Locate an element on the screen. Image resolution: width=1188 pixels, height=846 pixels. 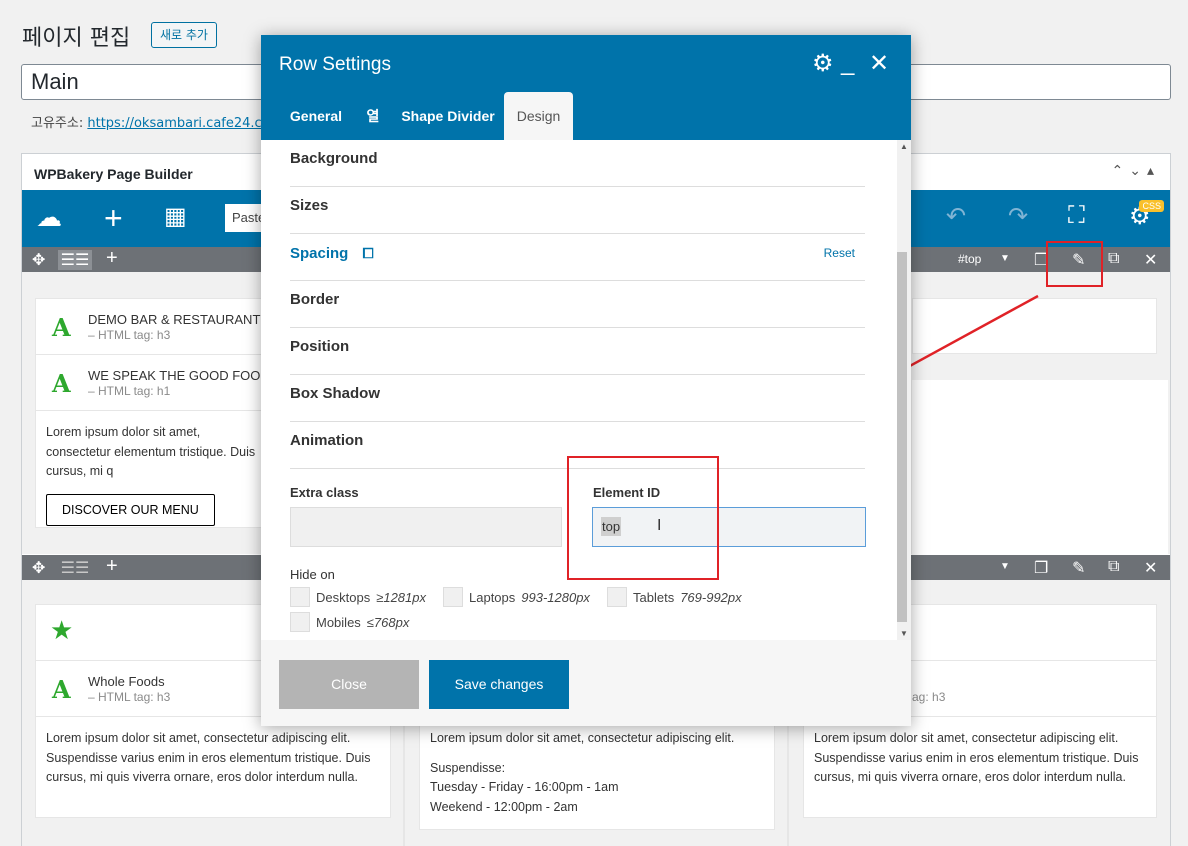
reset-link: Reset is located at coordinates (839, 253).